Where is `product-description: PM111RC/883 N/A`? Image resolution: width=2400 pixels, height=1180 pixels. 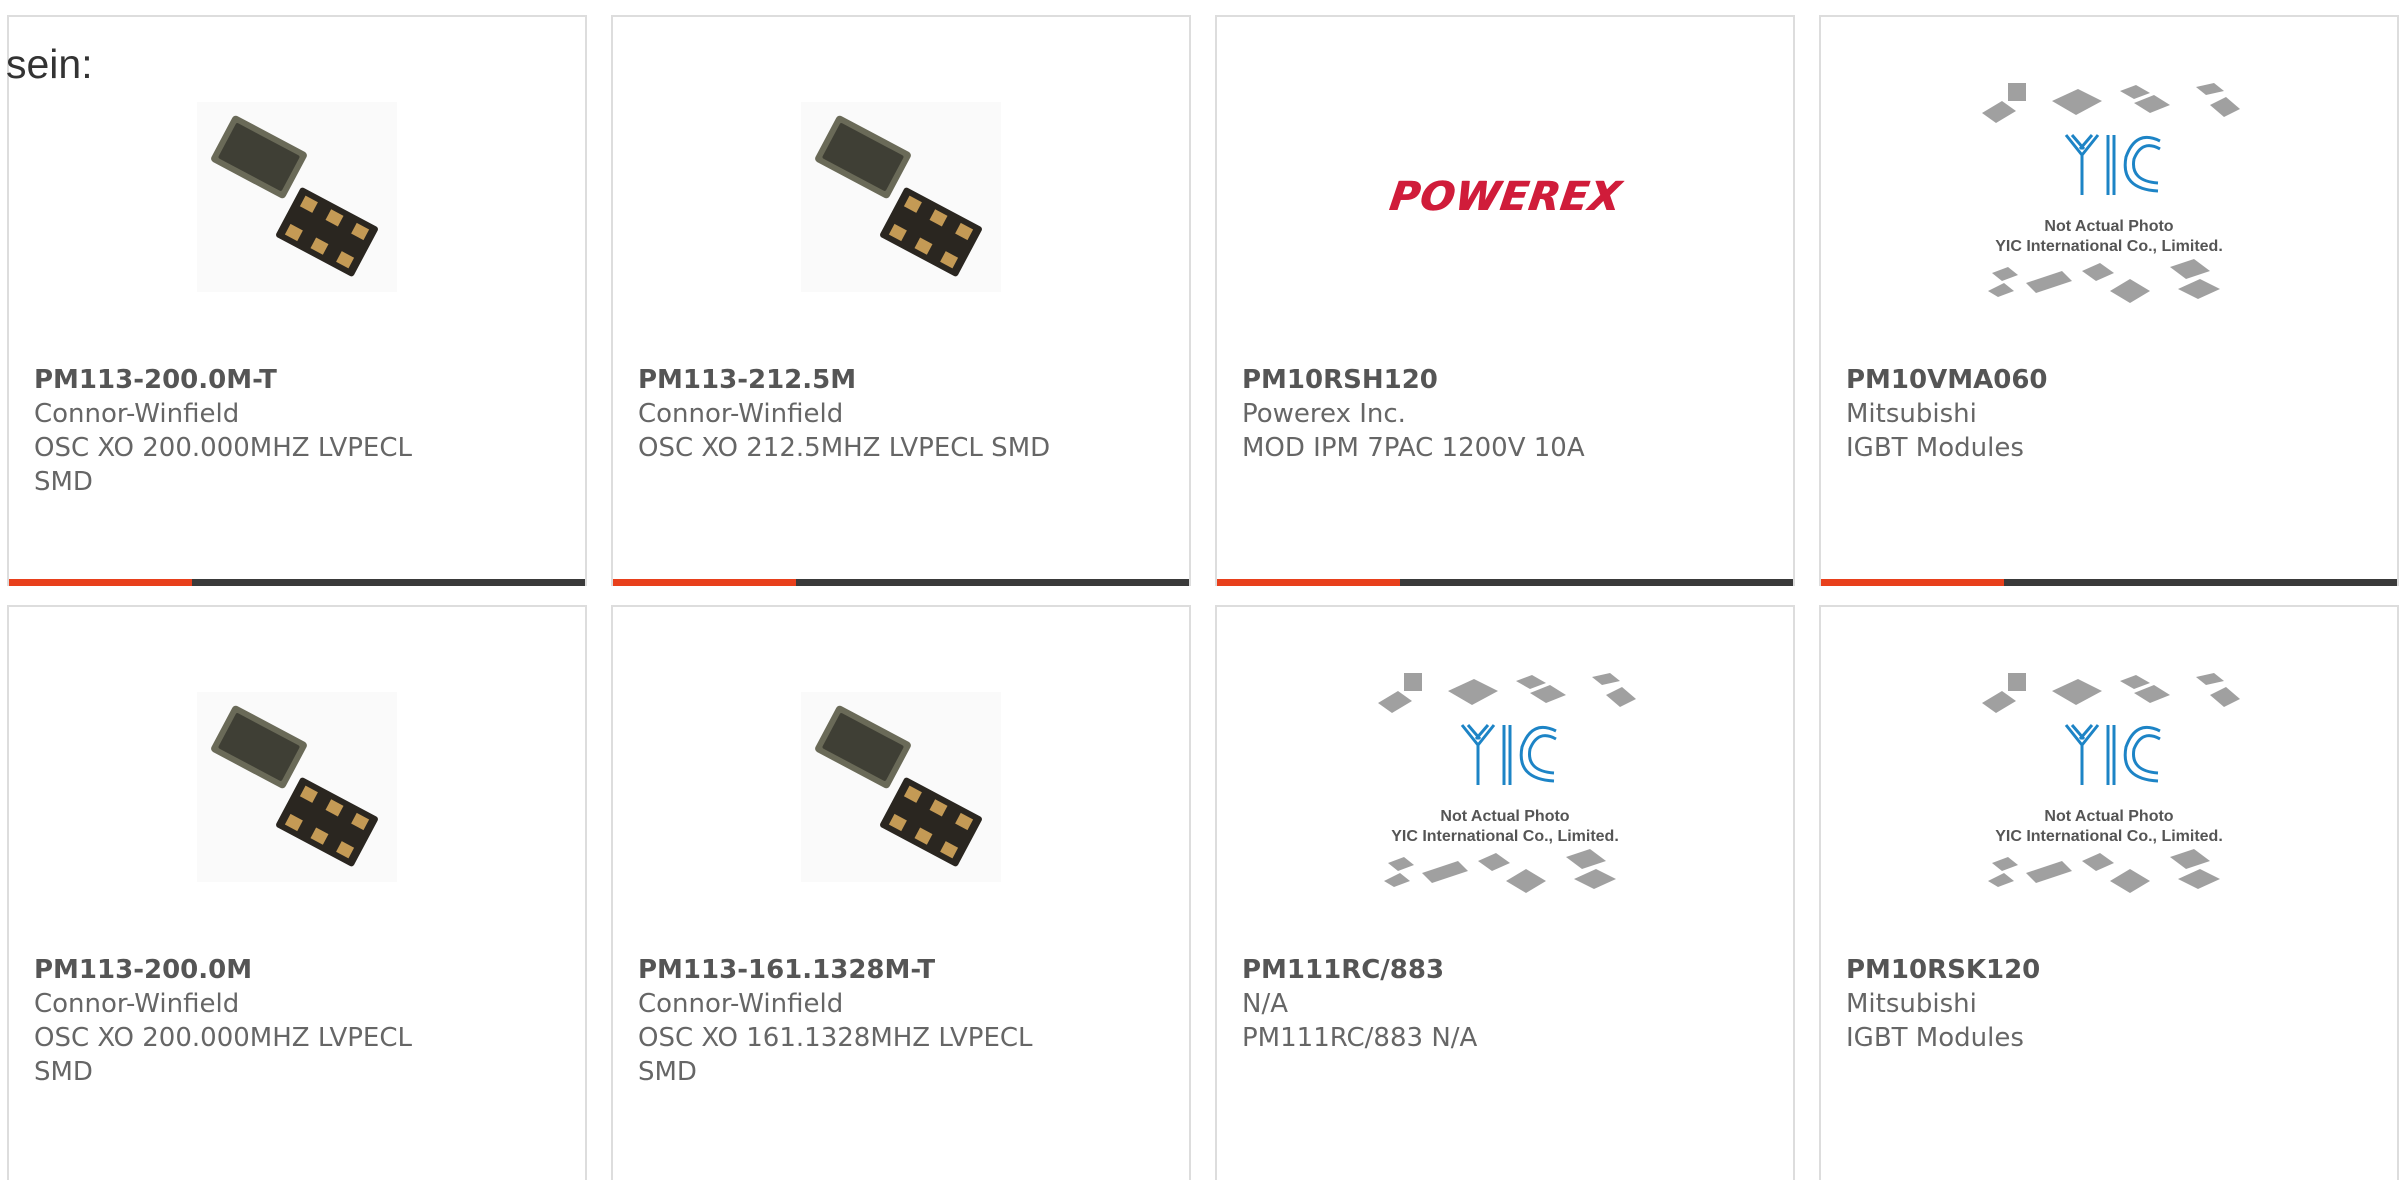
product-description: PM111RC/883 N/A is located at coordinates (1360, 1038).